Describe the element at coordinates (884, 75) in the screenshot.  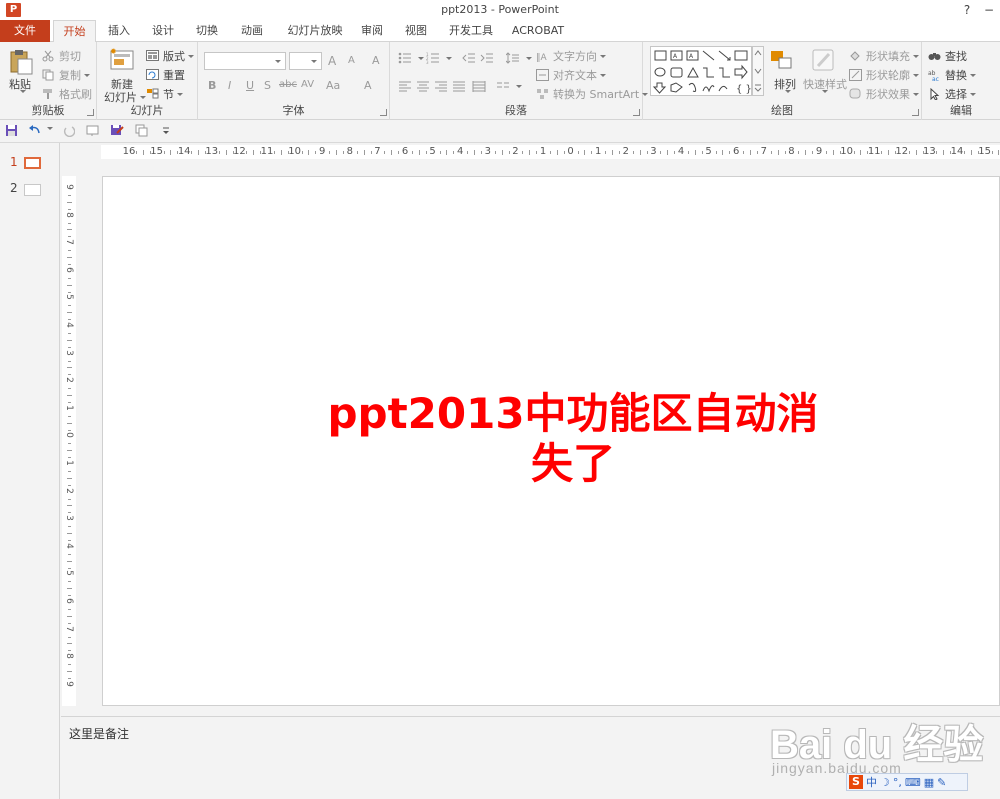
I see `shape-outline-button: 形状轮廓` at that location.